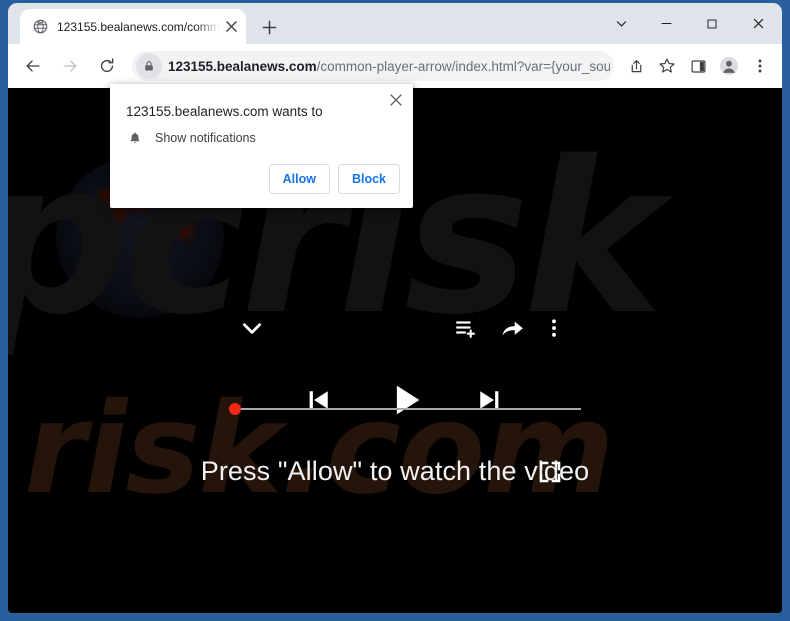 The image size is (790, 621). I want to click on window-caption-buttons, so click(690, 23).